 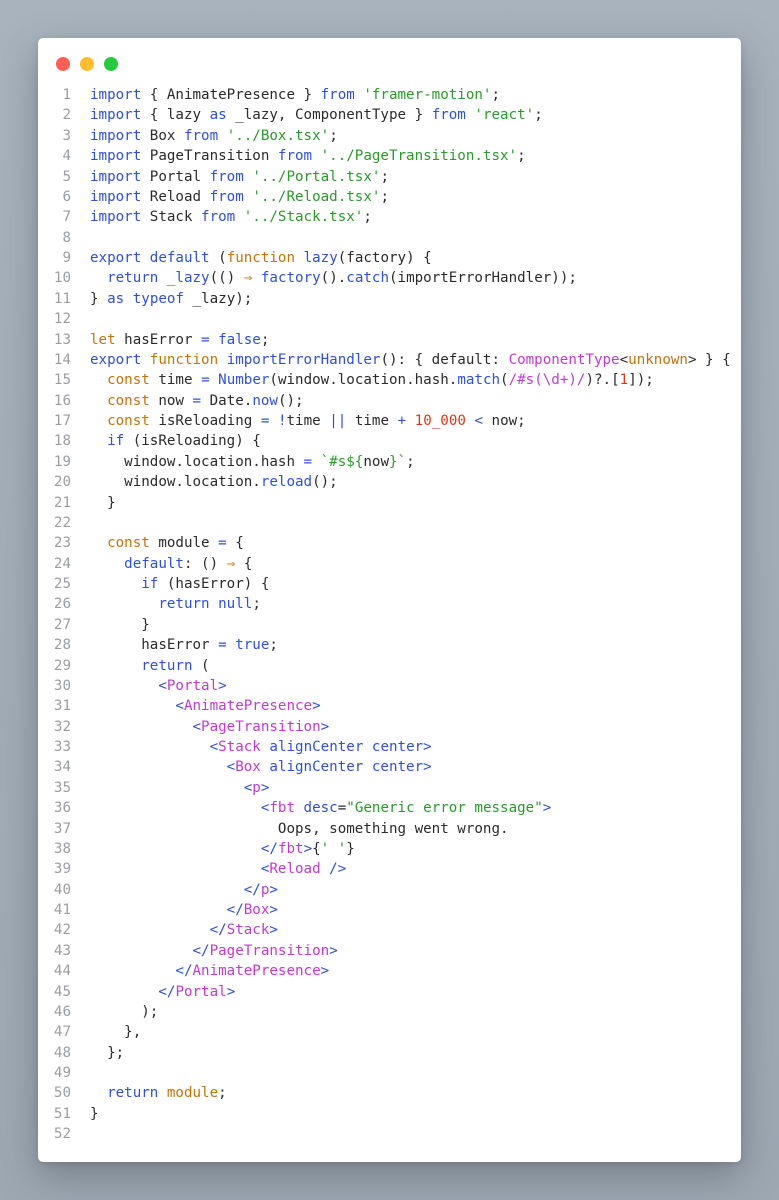 What do you see at coordinates (389, 543) in the screenshot?
I see `code-line: 23 const module = {` at bounding box center [389, 543].